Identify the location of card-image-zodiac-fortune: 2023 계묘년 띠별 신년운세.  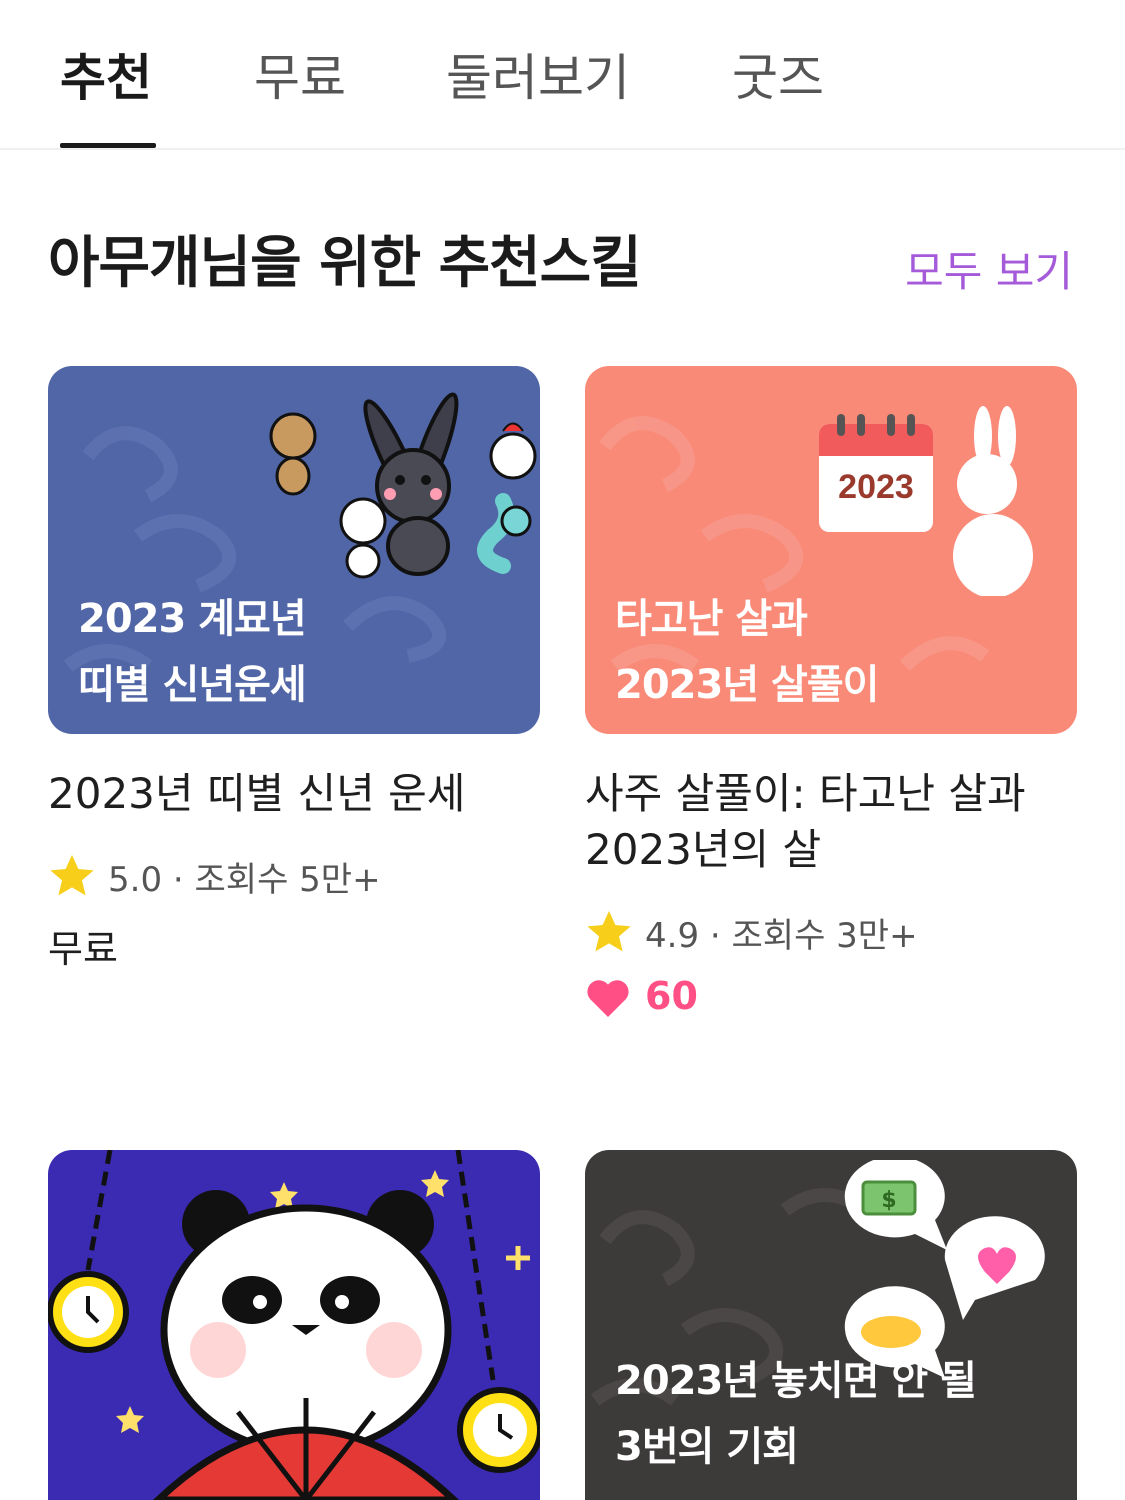
(294, 550).